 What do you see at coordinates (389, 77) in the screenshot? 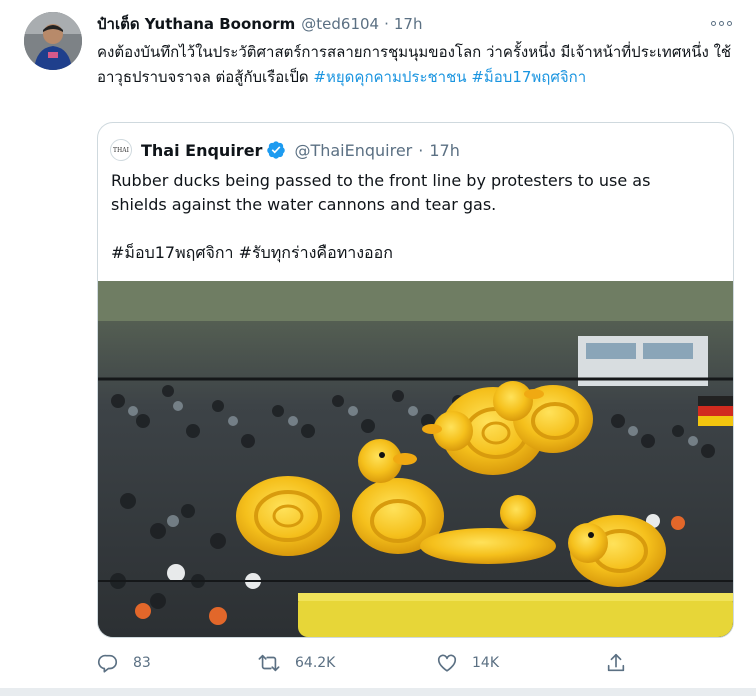
I see `hashtag-link: #หยุดคุกคามประชาชน` at bounding box center [389, 77].